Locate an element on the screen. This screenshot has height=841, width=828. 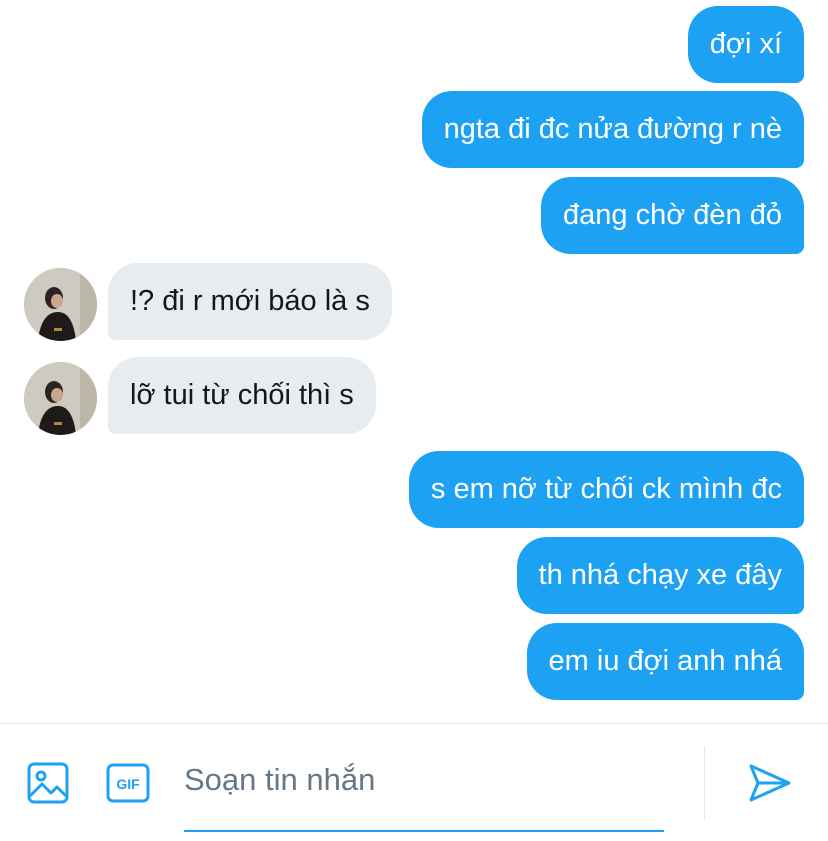
message-bubble-outgoing: ngta đi đc nửa đường r nè is located at coordinates (612, 129).